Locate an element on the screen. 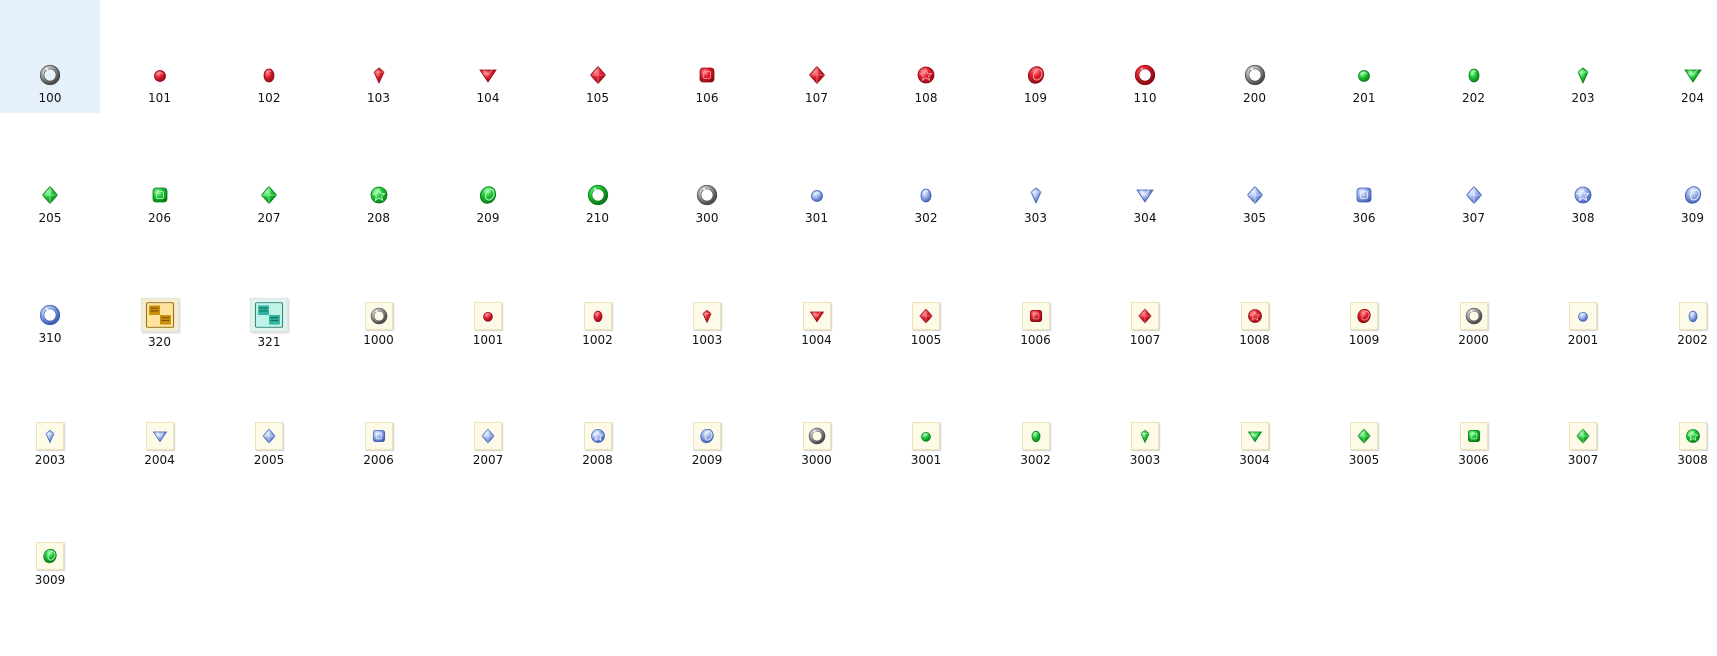  file-name-label: 207 is located at coordinates (269, 218).